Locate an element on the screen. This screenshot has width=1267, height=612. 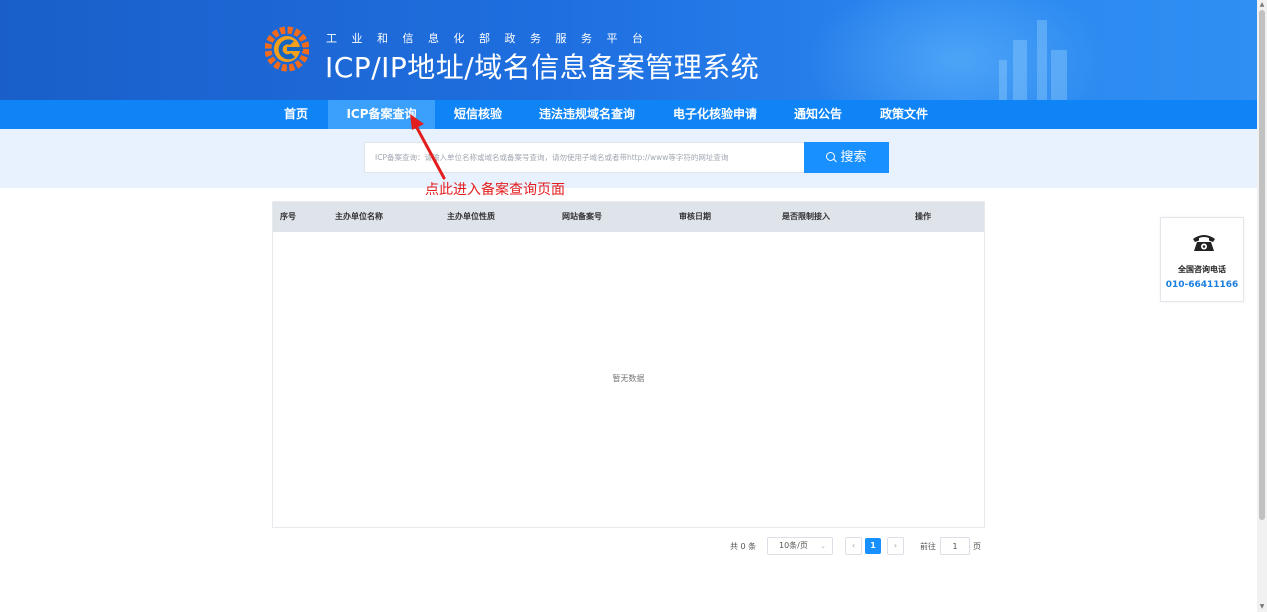
hotline-widget: 全国咨询电话 010-66411166 is located at coordinates (1202, 259).